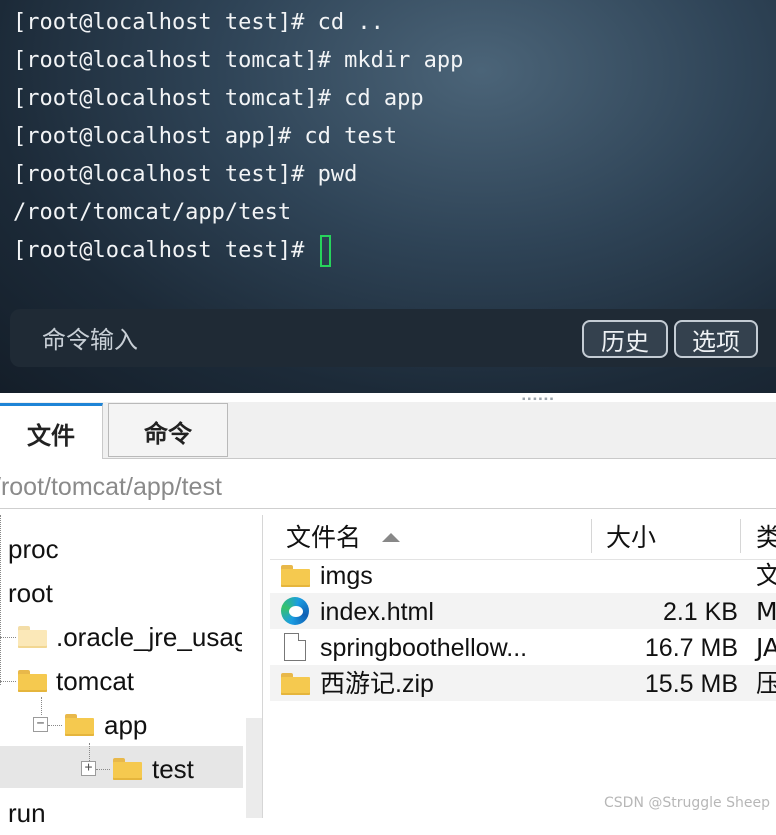 The width and height of the screenshot is (776, 835). What do you see at coordinates (323, 538) in the screenshot?
I see `column-header-name: 文件名` at bounding box center [323, 538].